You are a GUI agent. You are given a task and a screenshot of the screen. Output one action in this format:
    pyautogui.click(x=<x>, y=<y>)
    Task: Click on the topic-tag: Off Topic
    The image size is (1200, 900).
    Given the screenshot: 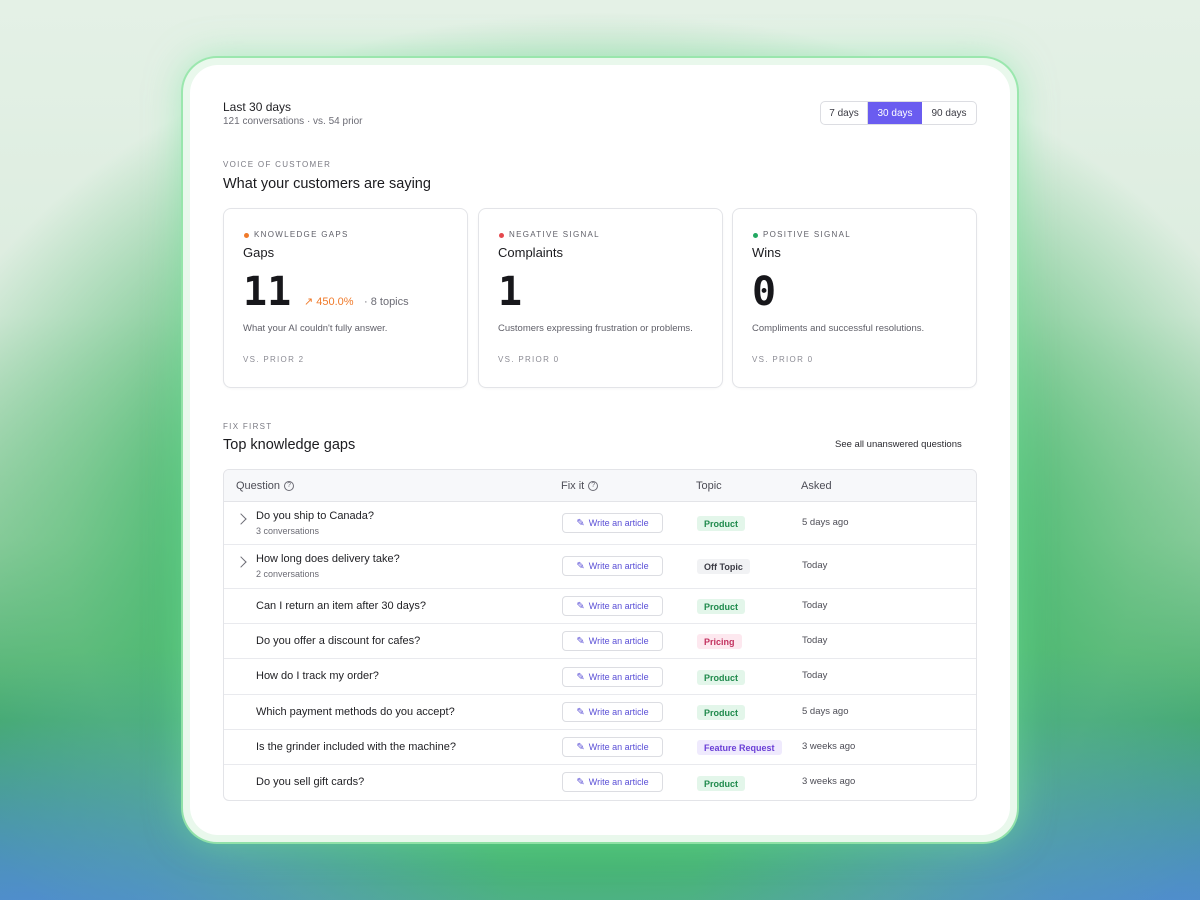 What is the action you would take?
    pyautogui.click(x=723, y=566)
    